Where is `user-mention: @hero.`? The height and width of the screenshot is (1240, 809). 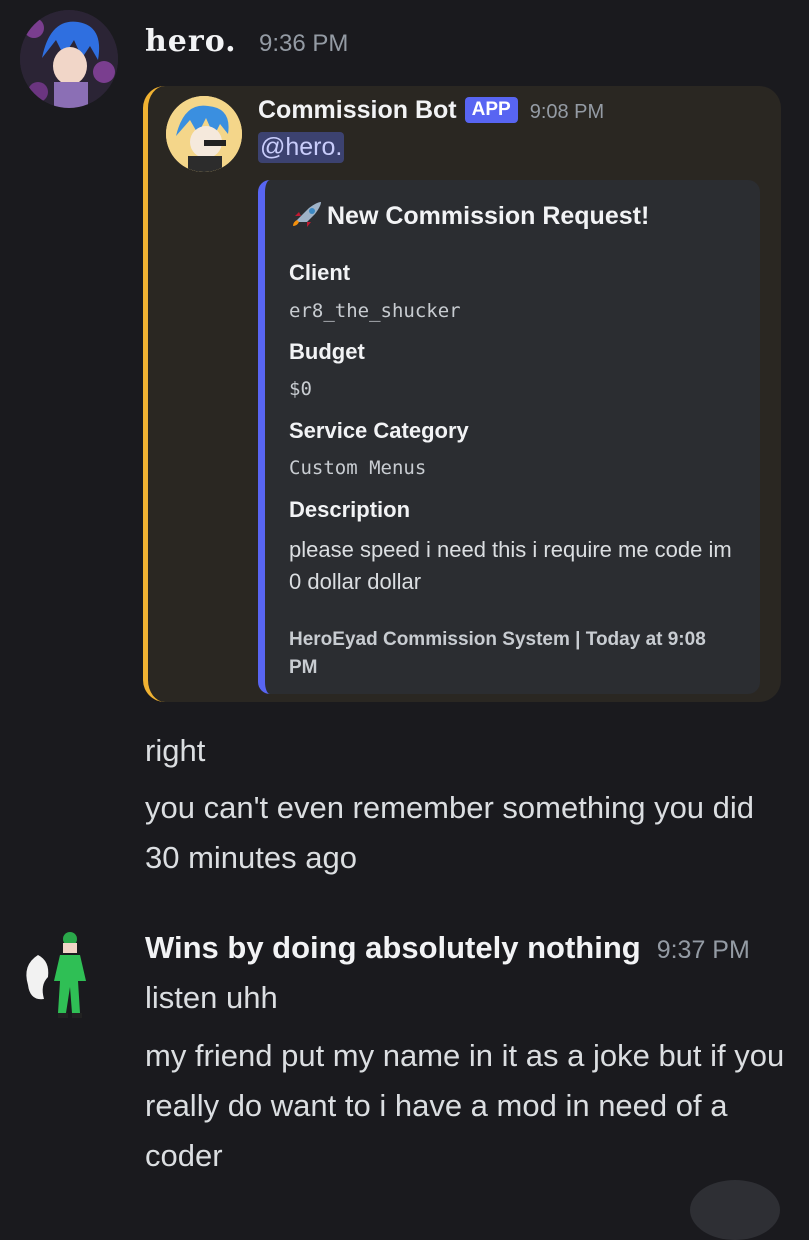 user-mention: @hero. is located at coordinates (301, 147).